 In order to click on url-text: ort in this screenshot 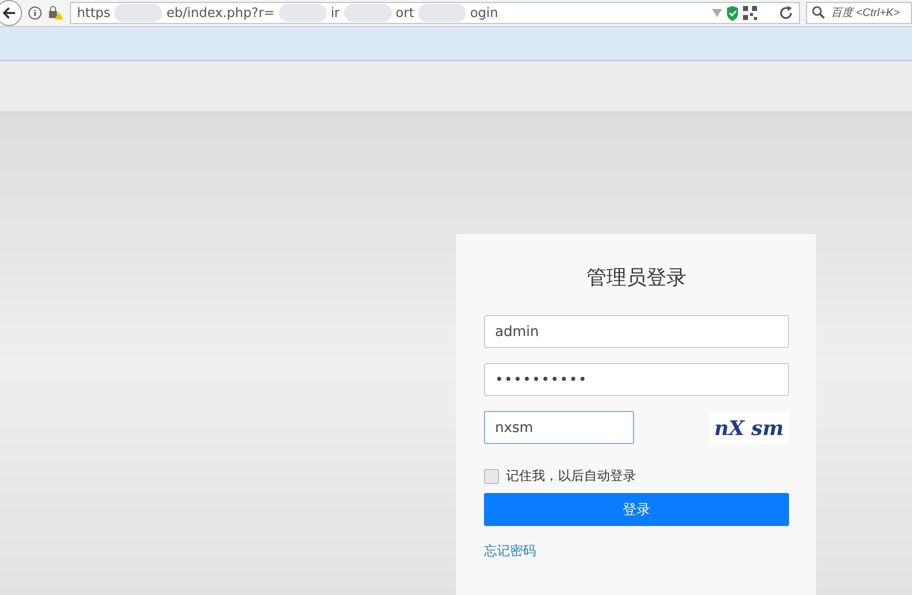, I will do `click(405, 13)`.